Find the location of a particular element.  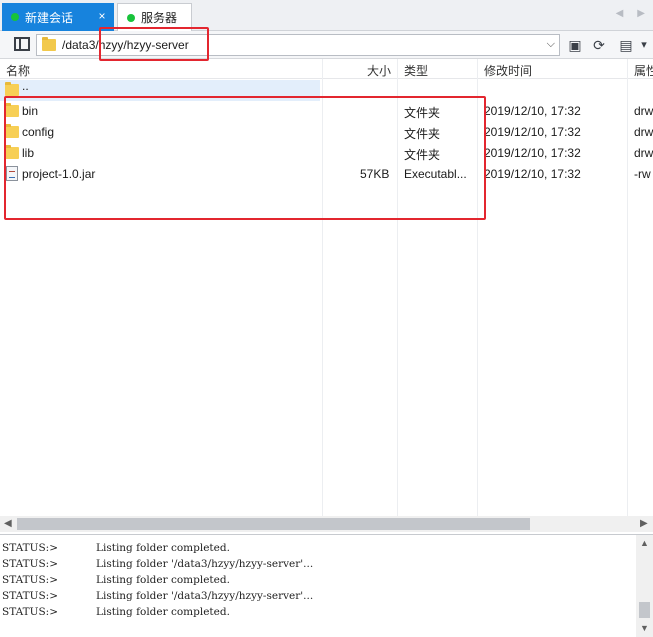

file-size: 57KB is located at coordinates (375, 174).